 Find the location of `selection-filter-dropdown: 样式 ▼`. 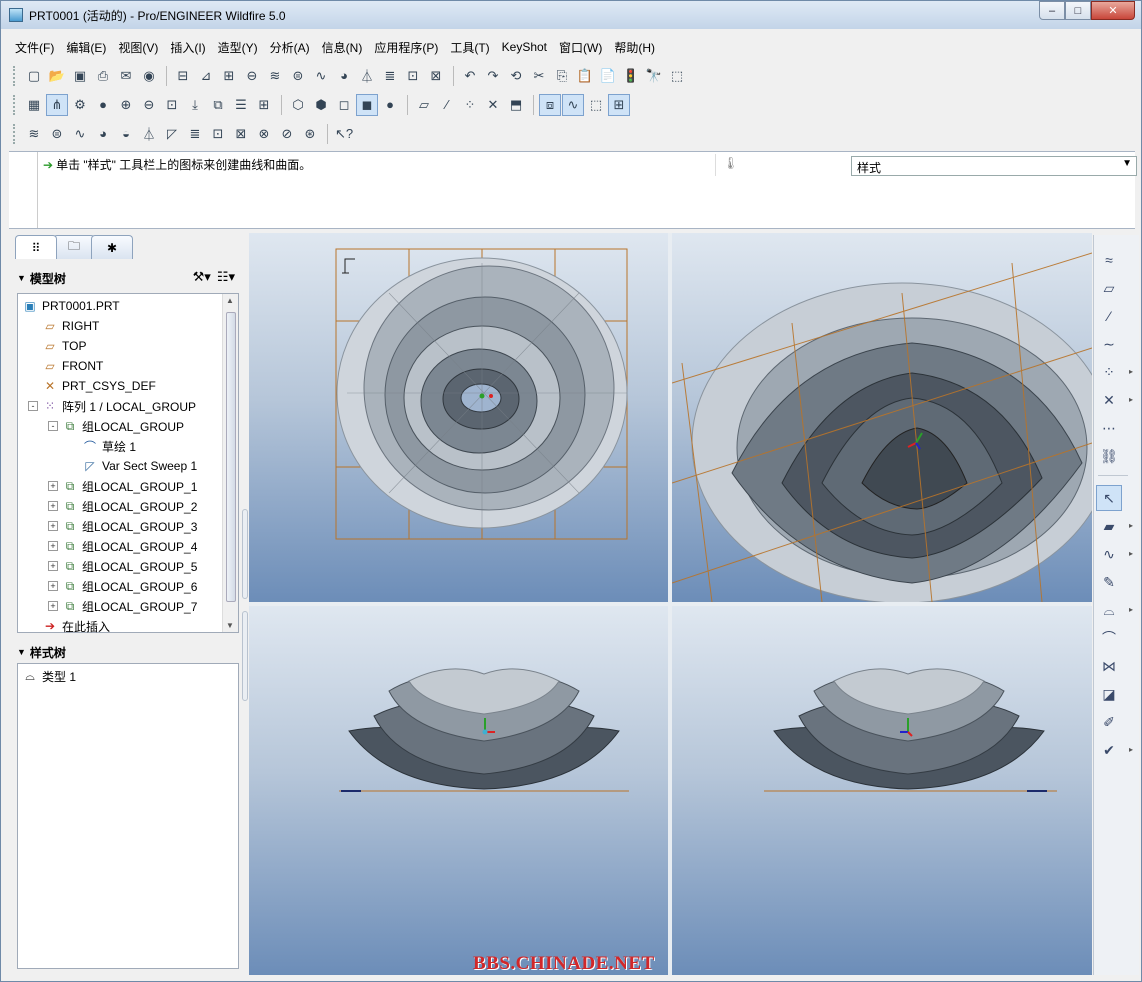

selection-filter-dropdown: 样式 ▼ is located at coordinates (994, 166).